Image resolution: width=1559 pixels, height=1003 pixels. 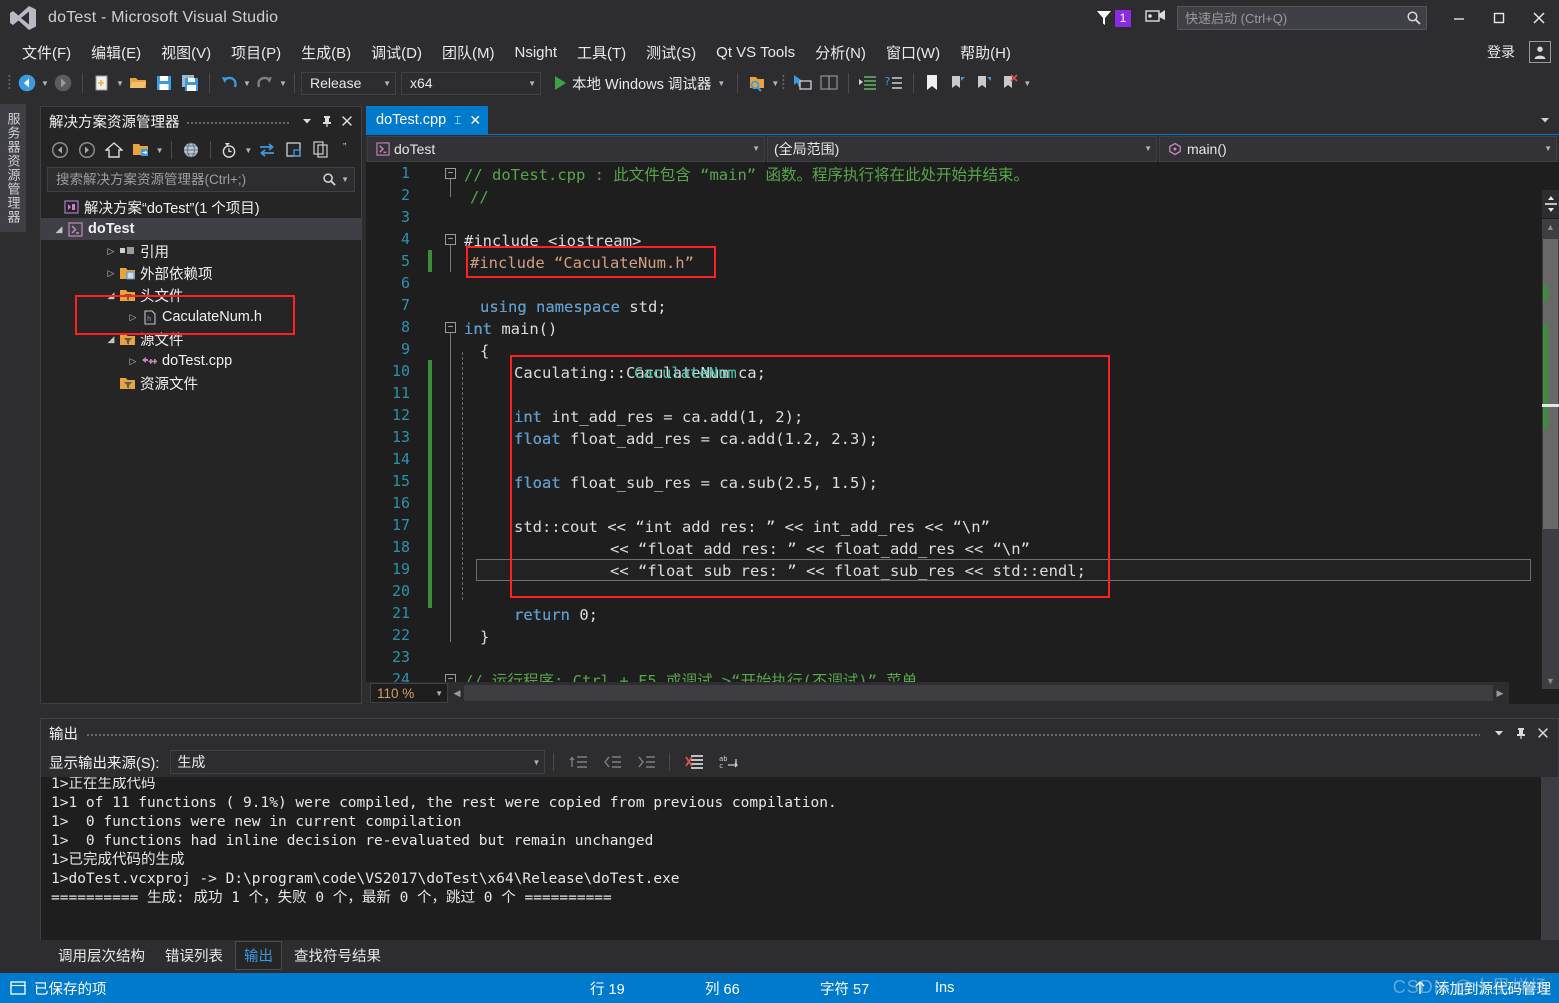 What do you see at coordinates (101, 955) in the screenshot?
I see `tab-call-hierarchy: 调用层次结构` at bounding box center [101, 955].